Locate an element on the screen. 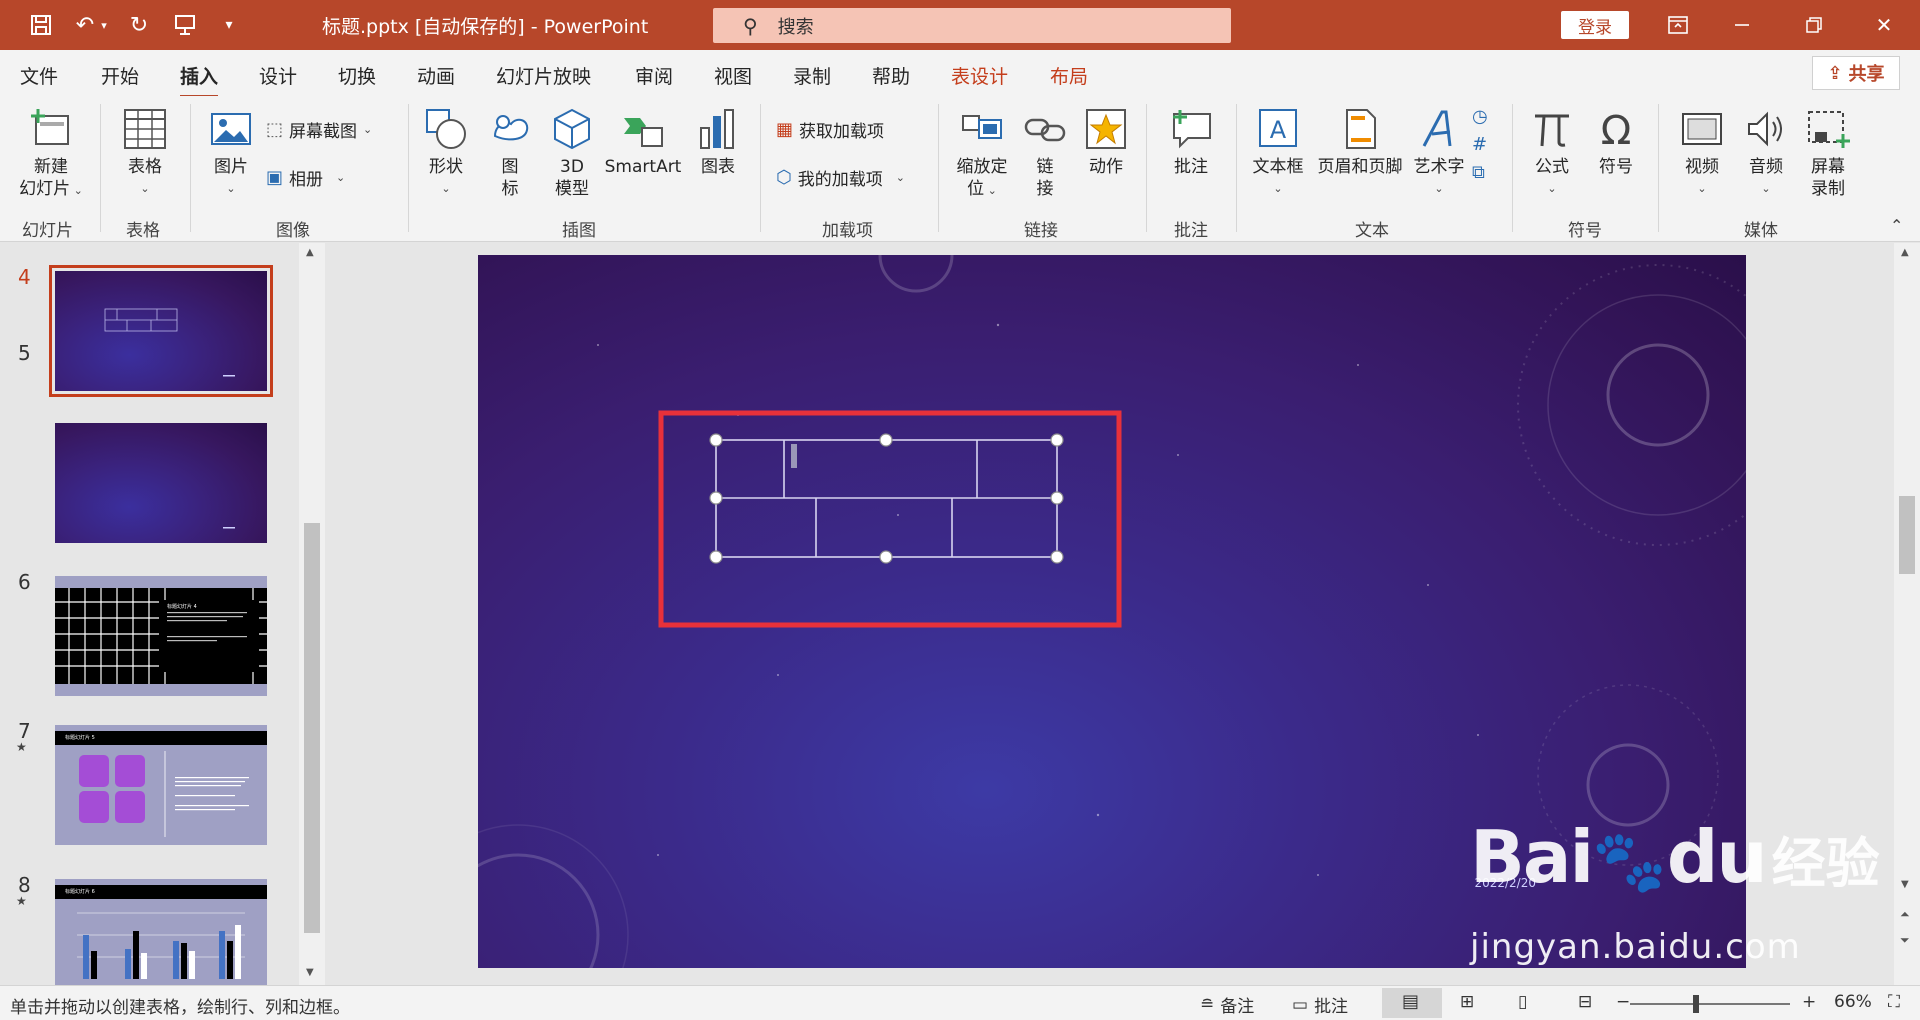 This screenshot has width=1920, height=1020. zoom-out-icon: − is located at coordinates (1623, 1002).